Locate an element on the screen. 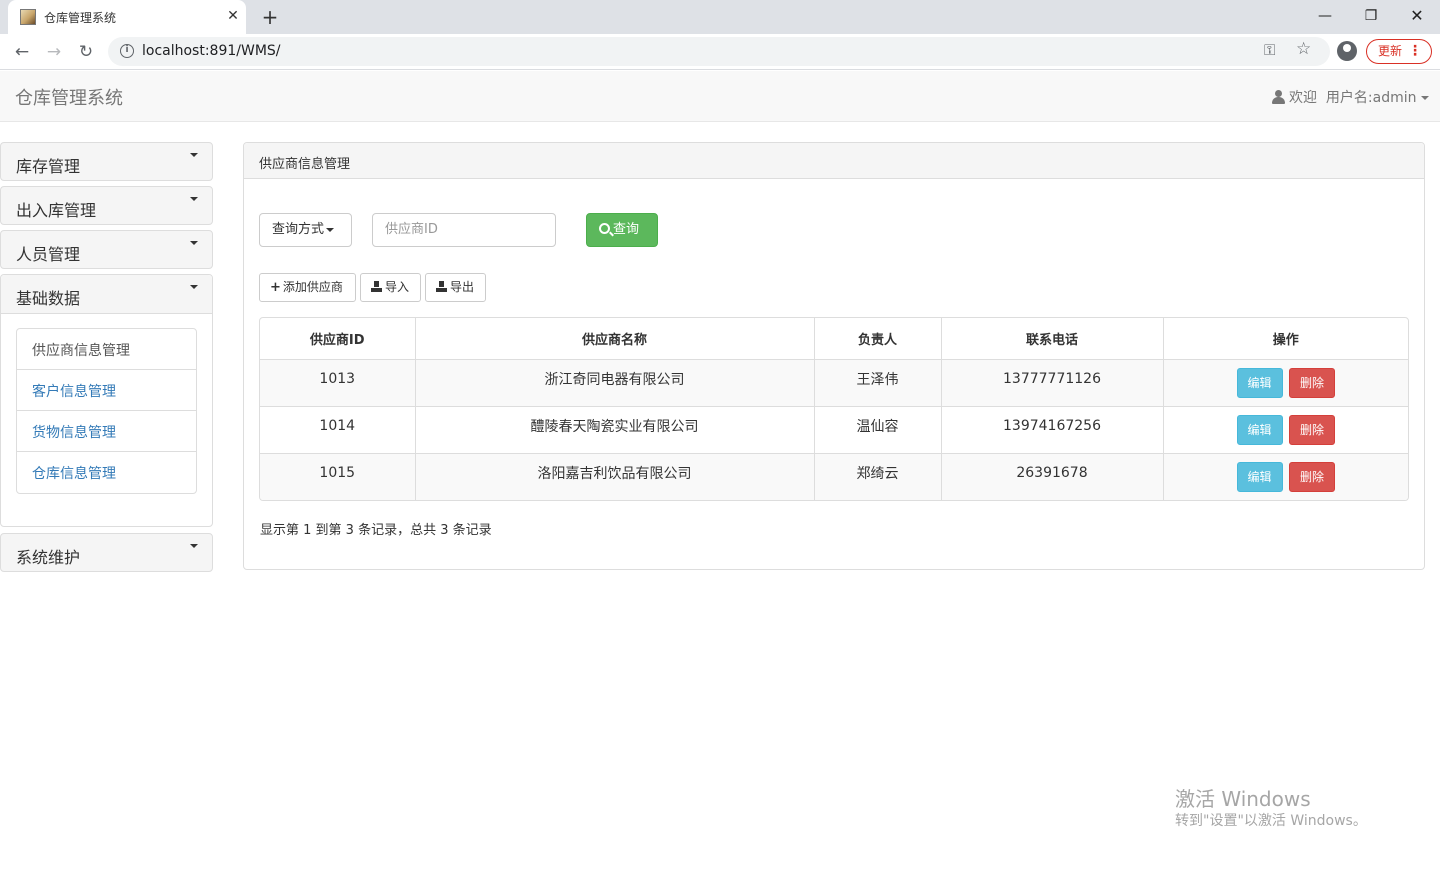  cell-name: 醴陵春天陶瓷实业有限公司 is located at coordinates (615, 430).